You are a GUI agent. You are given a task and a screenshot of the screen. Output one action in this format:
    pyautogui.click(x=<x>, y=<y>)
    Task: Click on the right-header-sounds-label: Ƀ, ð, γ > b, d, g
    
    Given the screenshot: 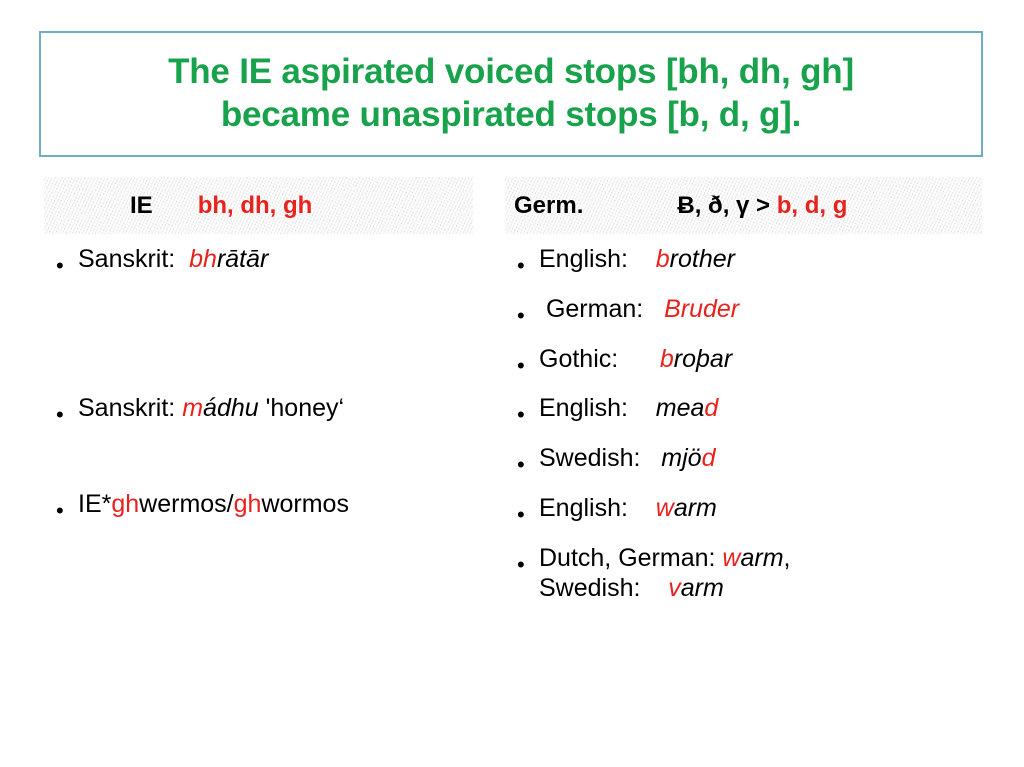 What is the action you would take?
    pyautogui.click(x=762, y=206)
    